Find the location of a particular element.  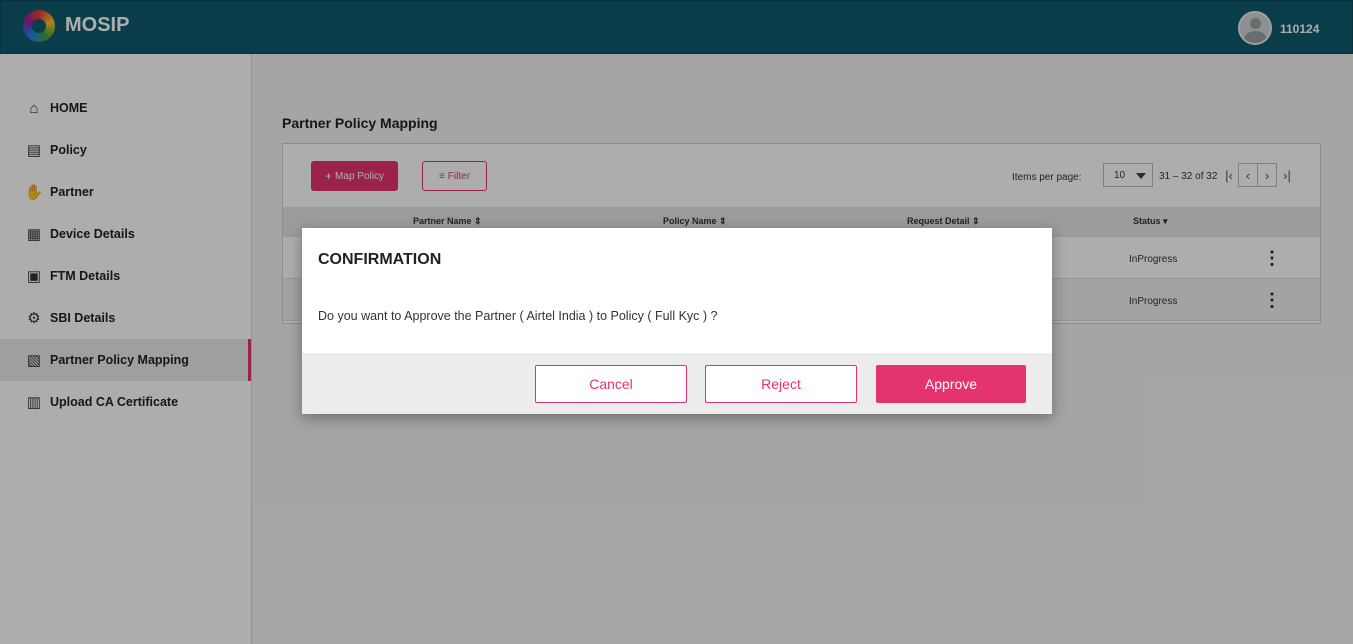

dialog-title: CONFIRMATION is located at coordinates (380, 259).